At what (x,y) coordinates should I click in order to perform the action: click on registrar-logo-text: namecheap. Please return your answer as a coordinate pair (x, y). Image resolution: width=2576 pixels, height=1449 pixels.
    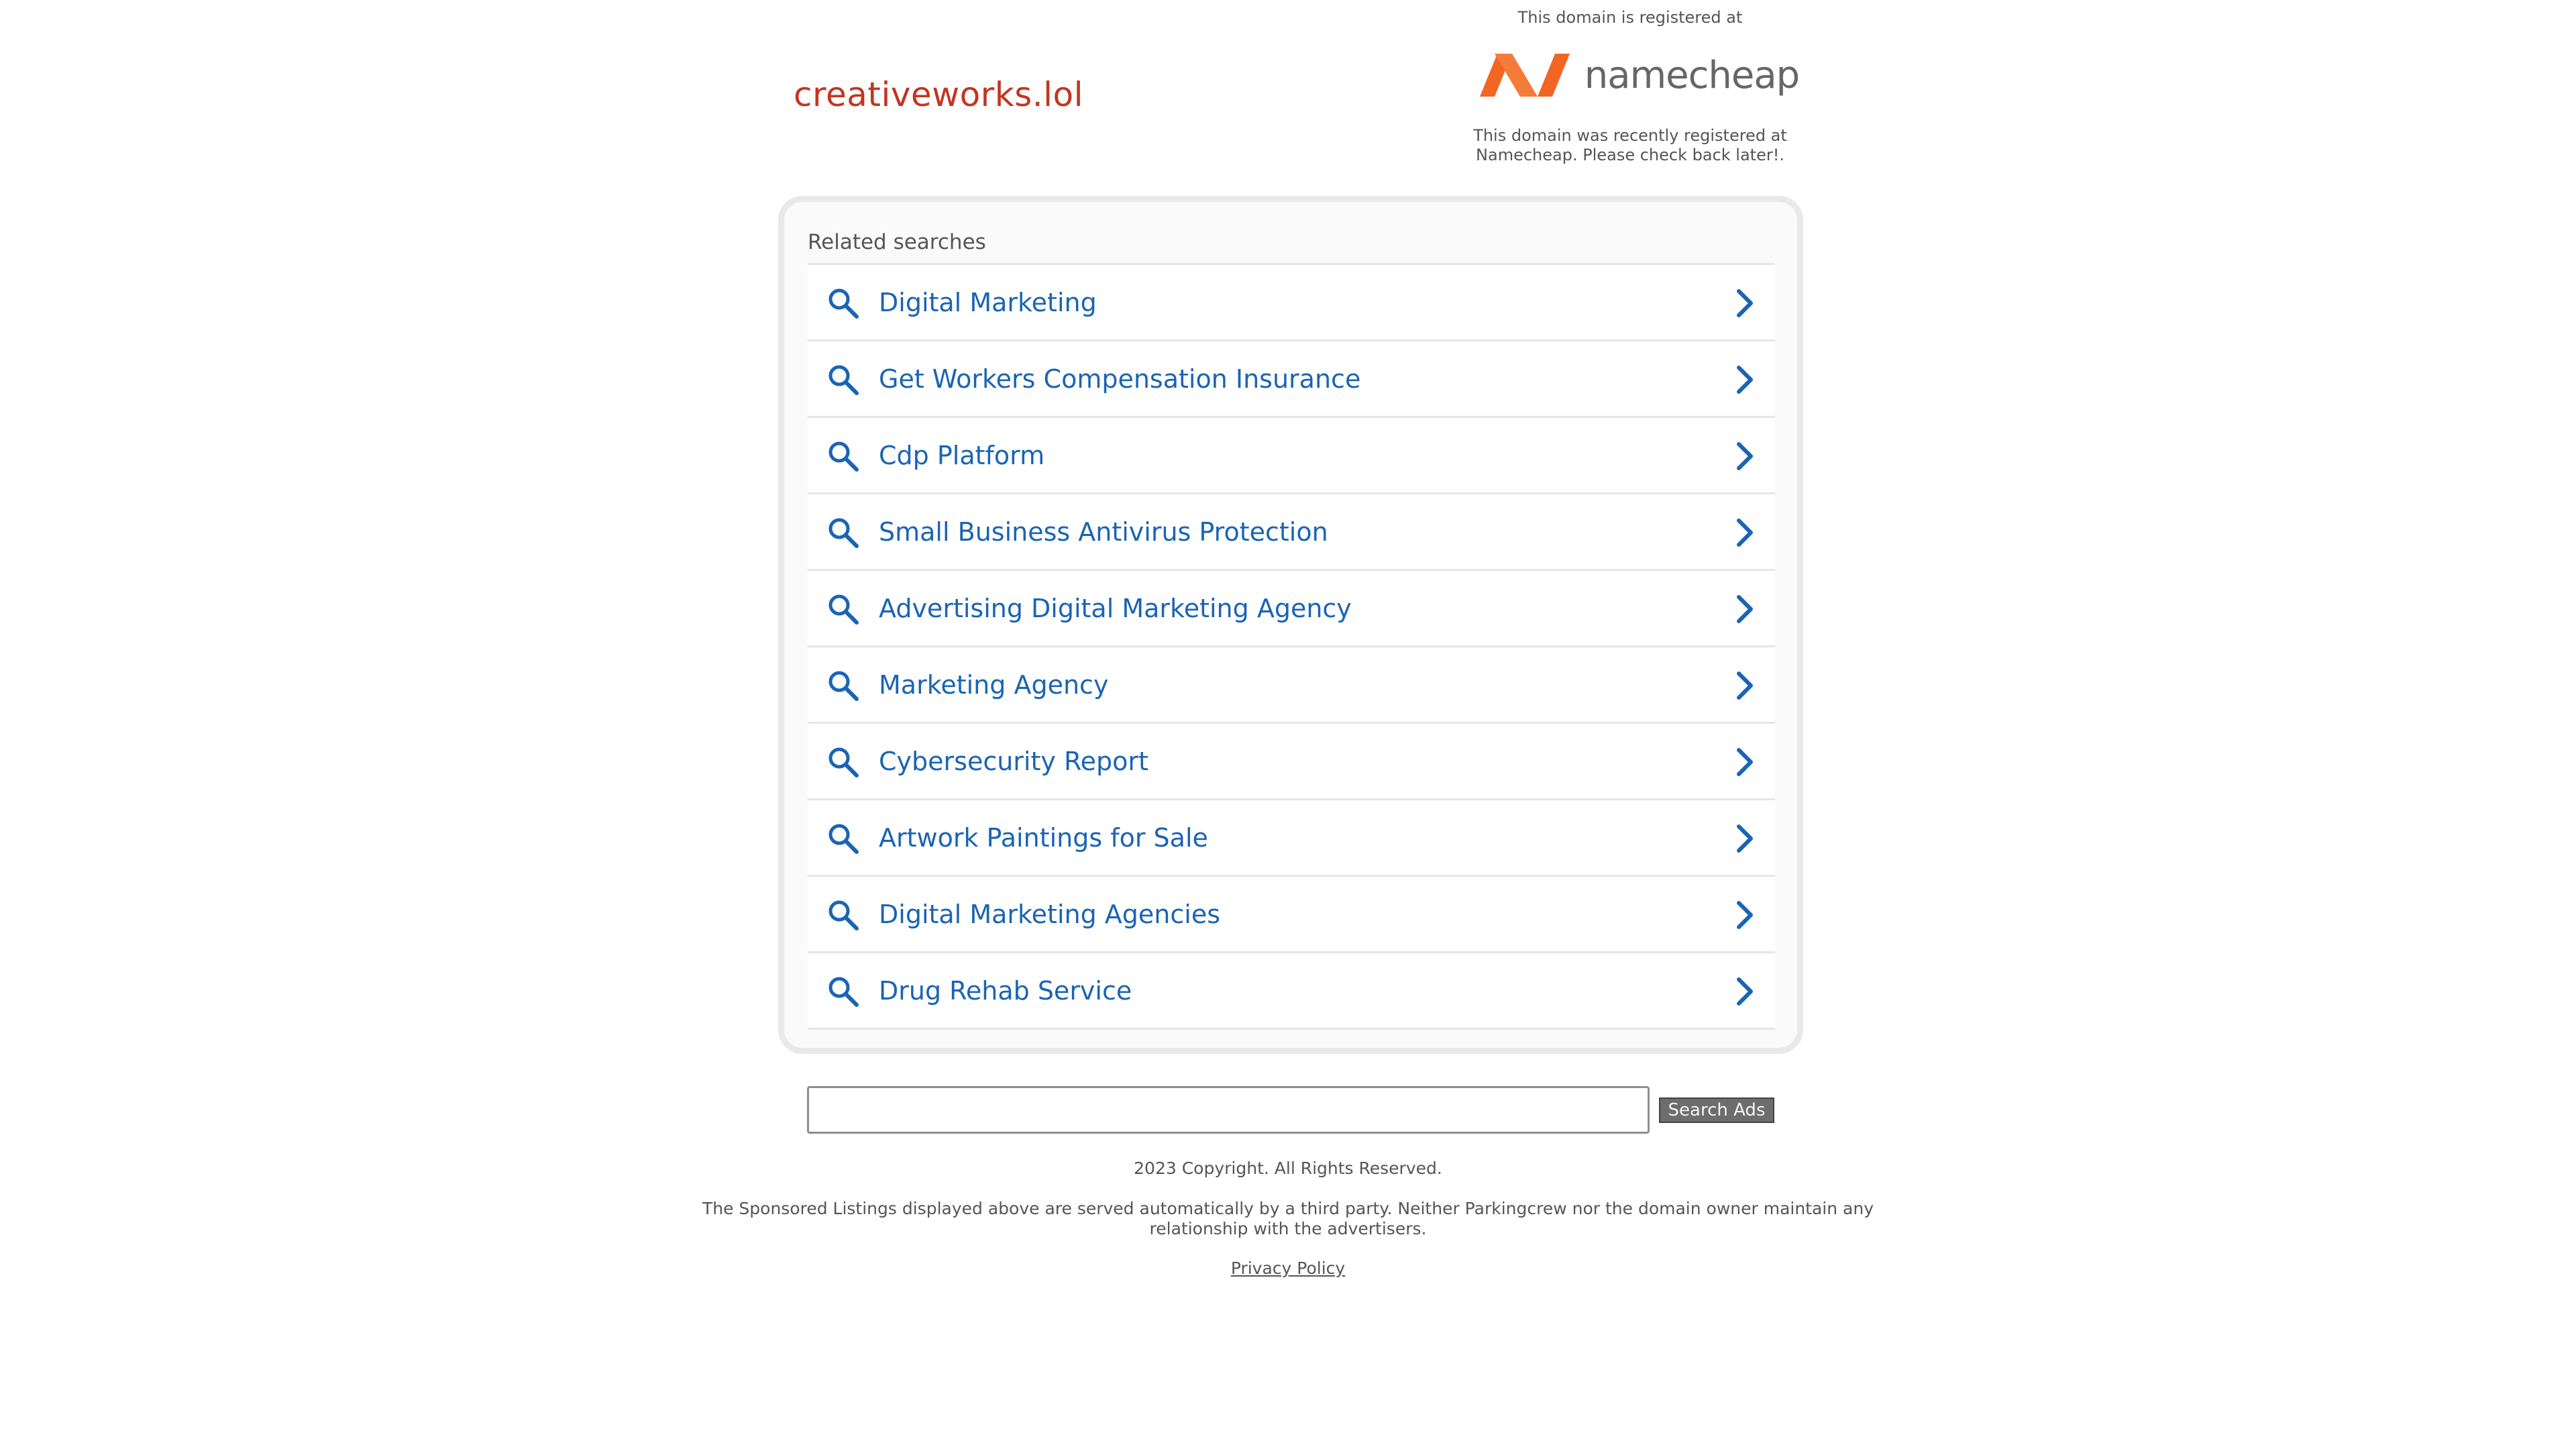
    Looking at the image, I should click on (1692, 75).